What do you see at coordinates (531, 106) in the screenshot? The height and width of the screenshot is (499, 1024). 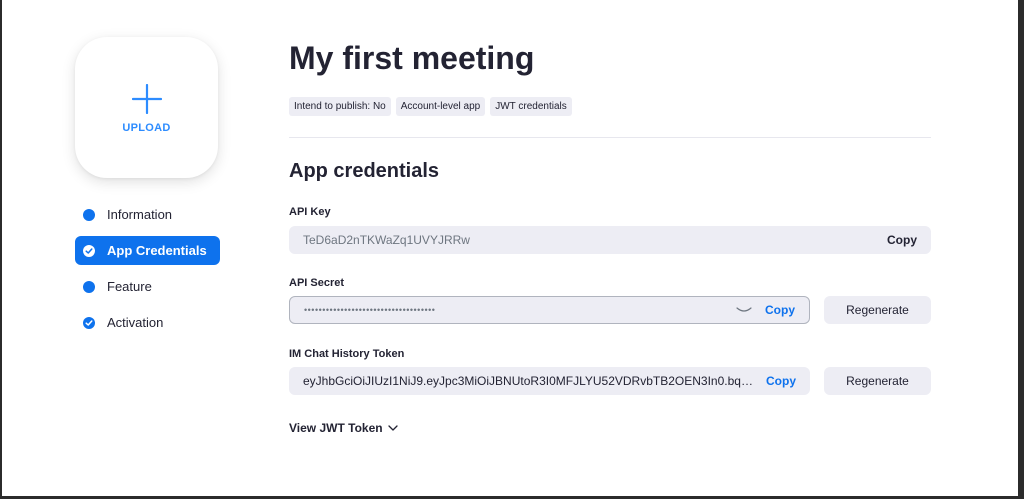 I see `tag-jwt: JWT credentials` at bounding box center [531, 106].